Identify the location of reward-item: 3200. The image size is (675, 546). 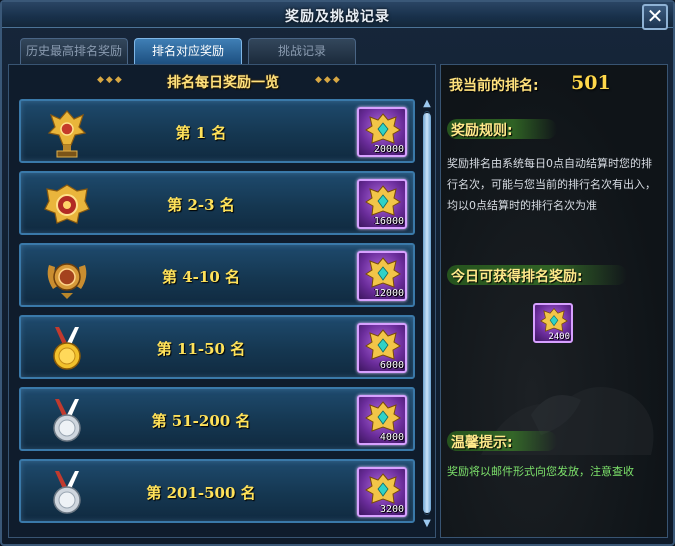
(382, 492).